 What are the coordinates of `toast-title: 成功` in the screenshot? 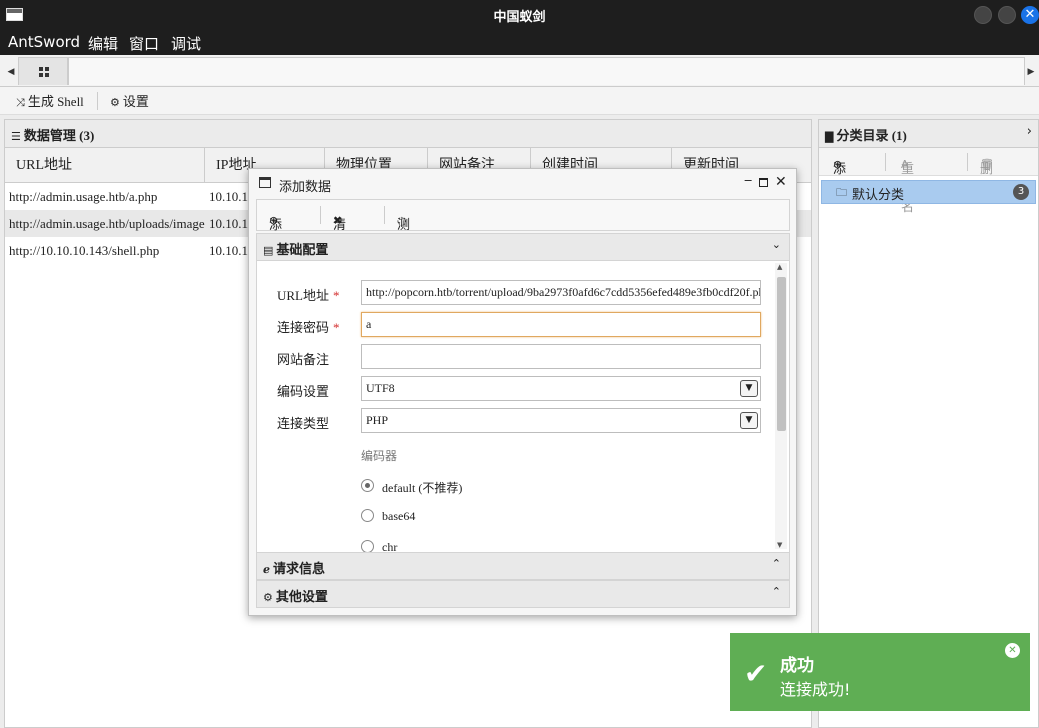 It's located at (797, 666).